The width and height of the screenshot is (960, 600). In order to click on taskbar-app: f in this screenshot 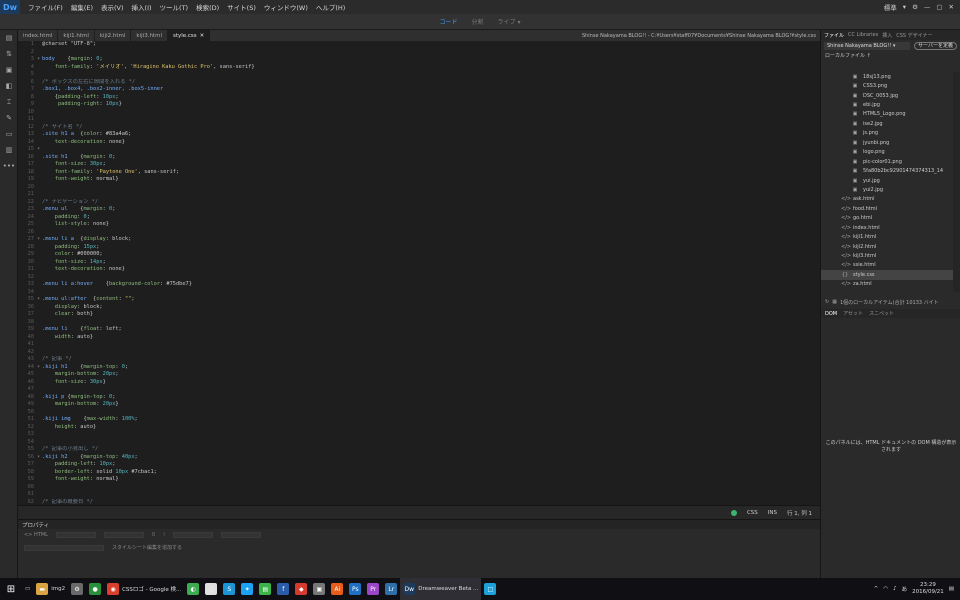, I will do `click(283, 589)`.